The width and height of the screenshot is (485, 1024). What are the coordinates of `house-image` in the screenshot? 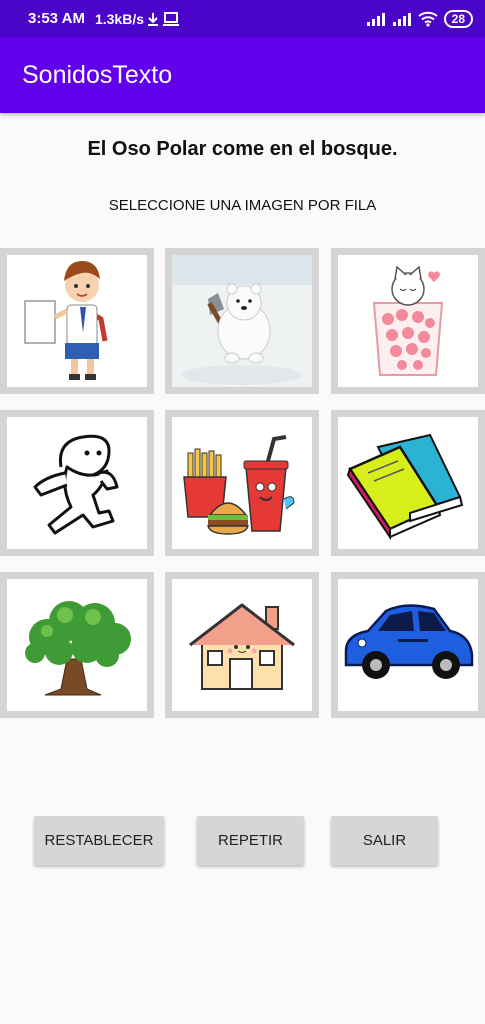 It's located at (242, 646).